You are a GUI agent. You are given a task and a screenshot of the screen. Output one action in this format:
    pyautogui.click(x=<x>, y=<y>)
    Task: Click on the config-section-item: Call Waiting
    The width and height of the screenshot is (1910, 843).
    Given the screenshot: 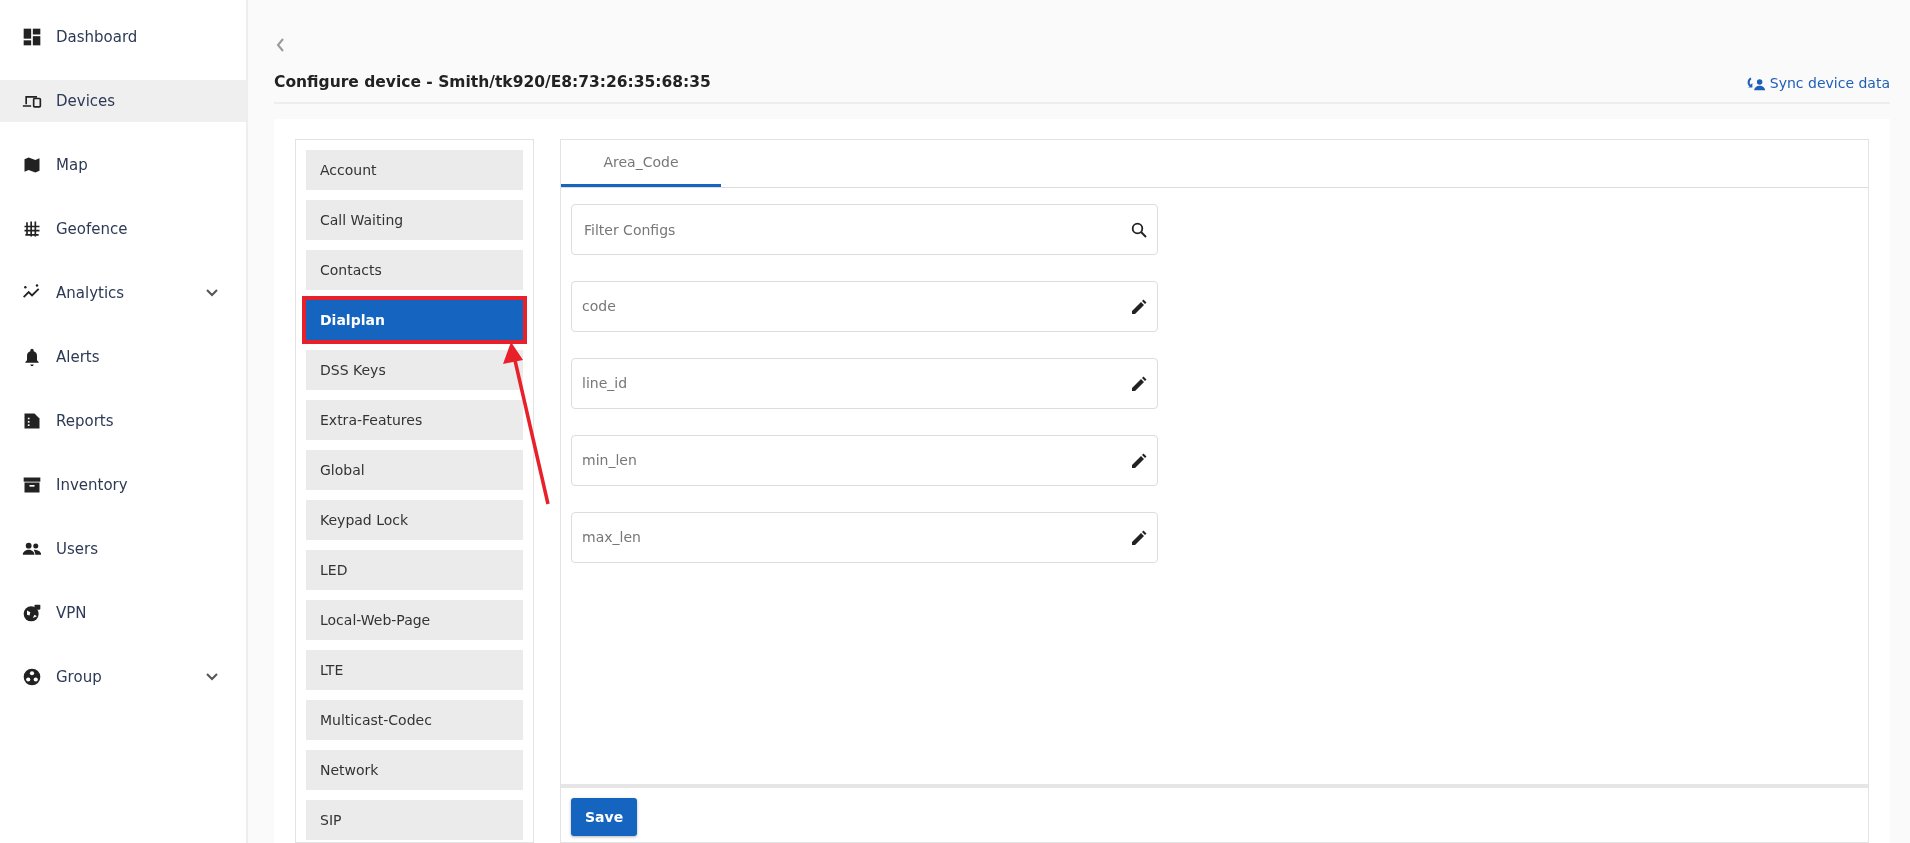 What is the action you would take?
    pyautogui.click(x=414, y=220)
    